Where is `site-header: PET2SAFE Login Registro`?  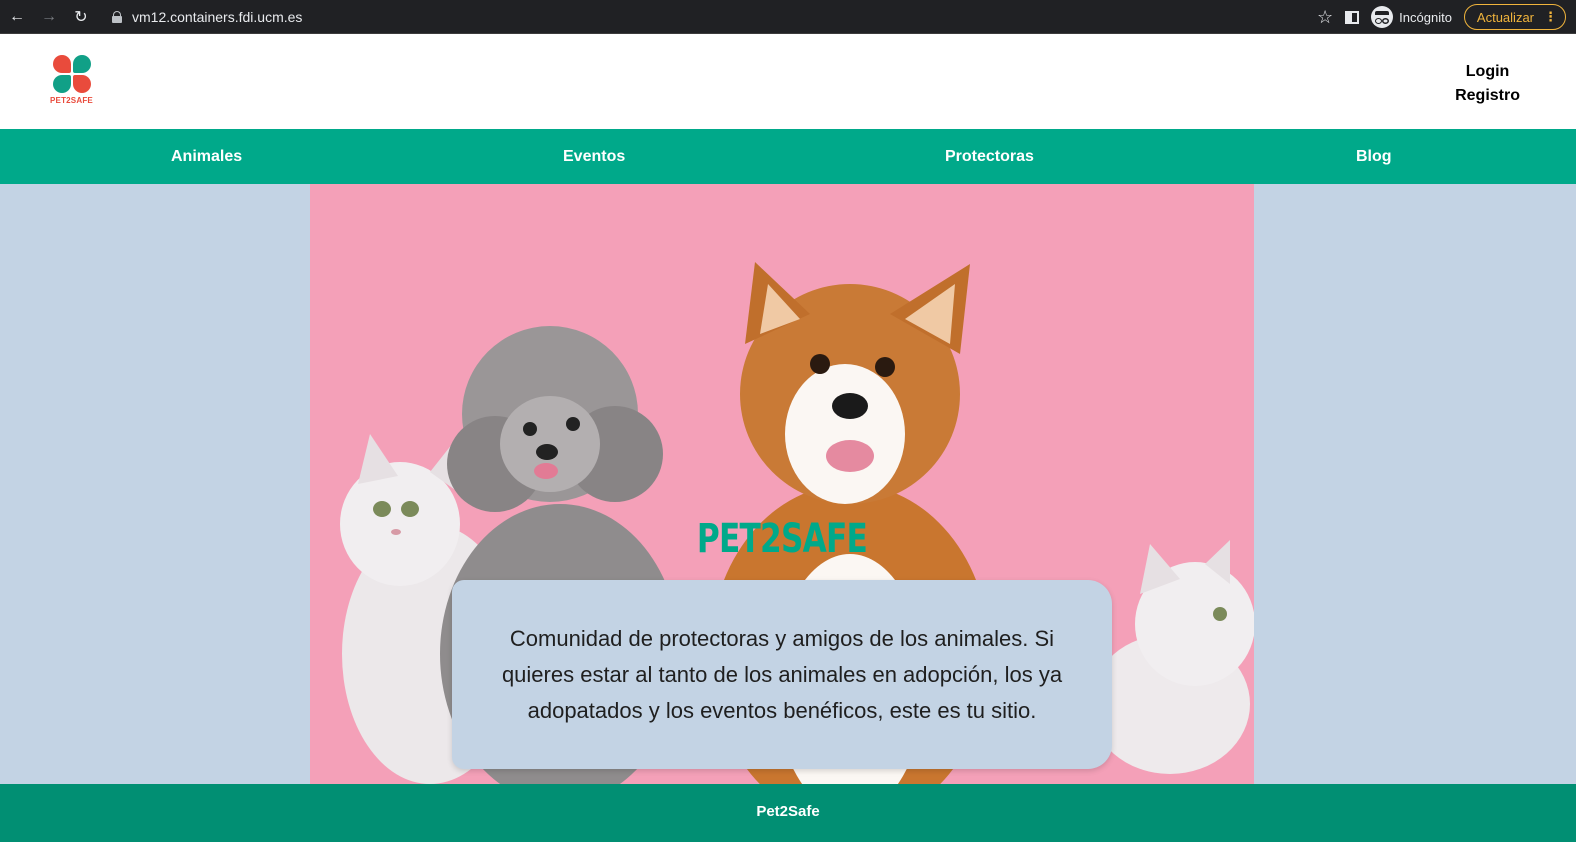 site-header: PET2SAFE Login Registro is located at coordinates (788, 82).